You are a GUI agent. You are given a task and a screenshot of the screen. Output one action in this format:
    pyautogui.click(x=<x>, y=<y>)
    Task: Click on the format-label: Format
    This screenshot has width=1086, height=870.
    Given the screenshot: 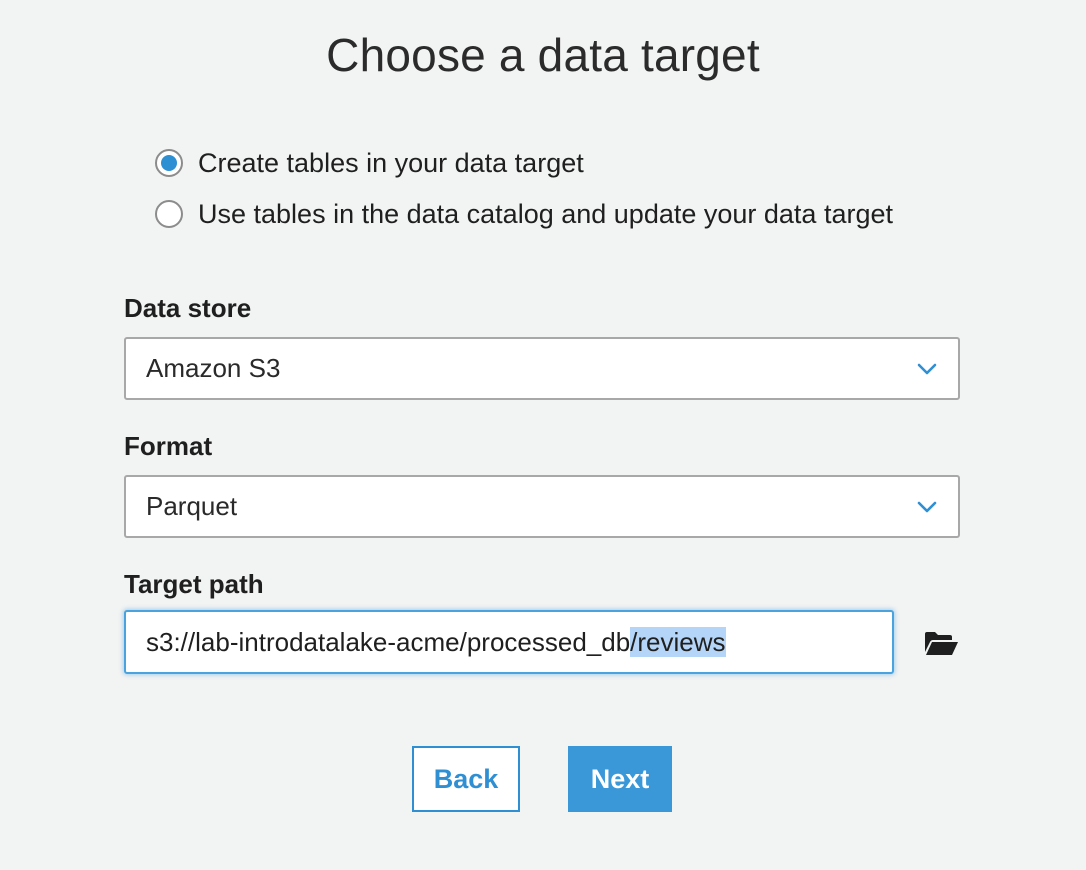 What is the action you would take?
    pyautogui.click(x=168, y=446)
    